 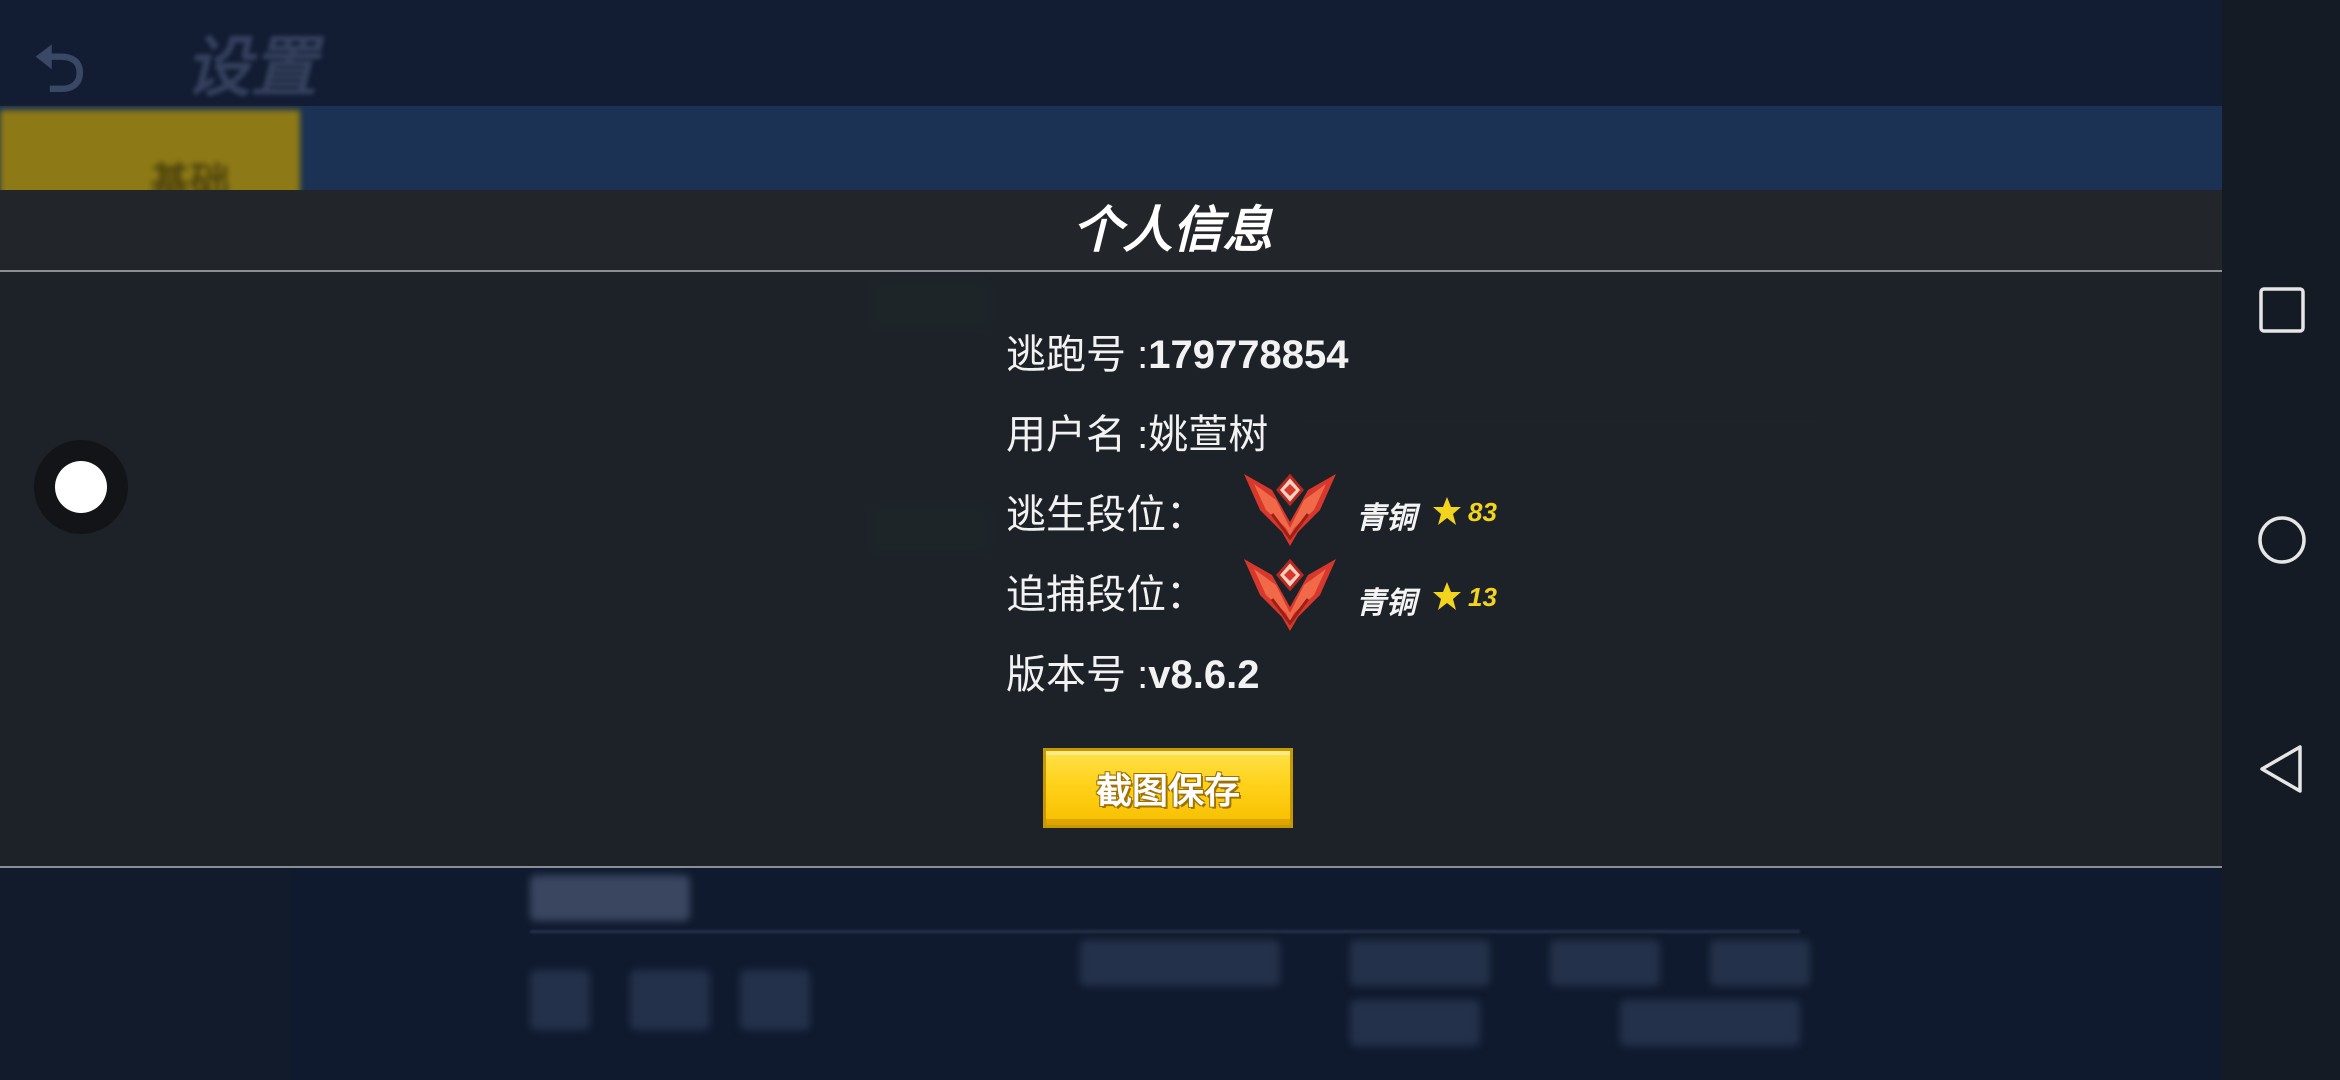 I want to click on username-value: 姚萱树, so click(x=1208, y=435).